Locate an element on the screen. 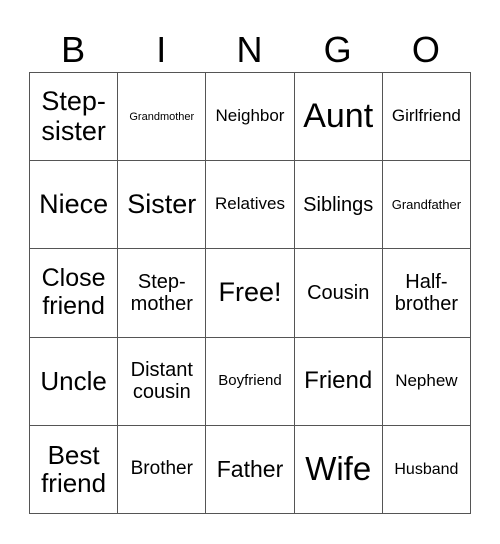 The image size is (500, 544). cell-text: Niece is located at coordinates (74, 203).